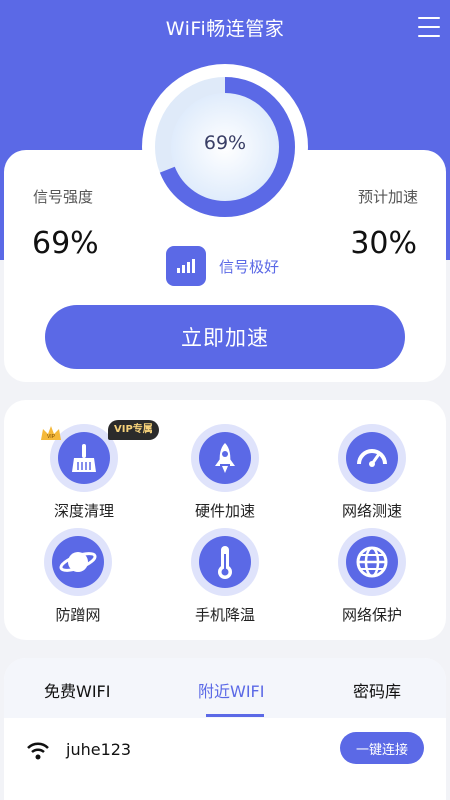 Image resolution: width=450 pixels, height=800 pixels. What do you see at coordinates (78, 562) in the screenshot?
I see `planet-icon` at bounding box center [78, 562].